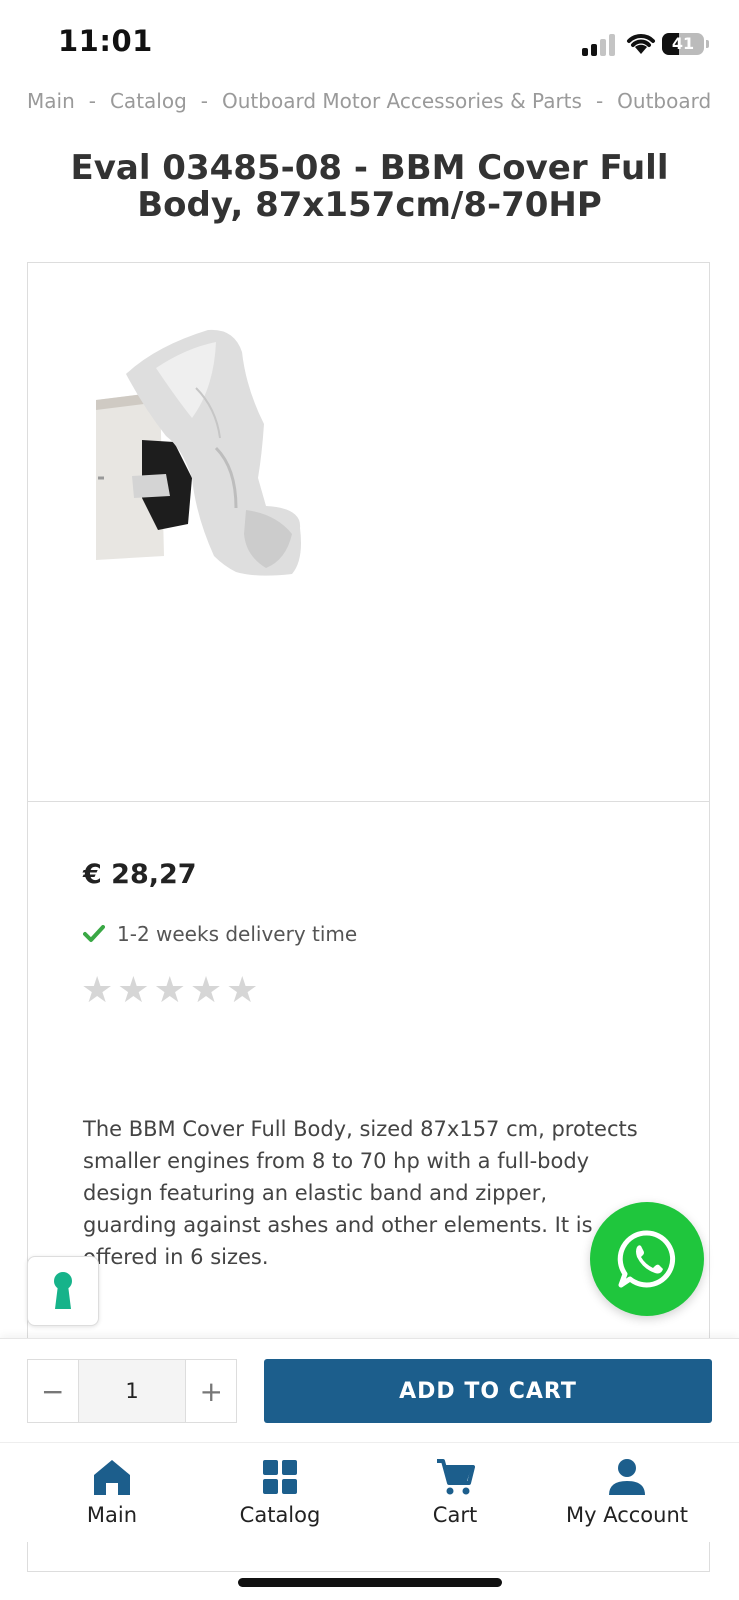  Describe the element at coordinates (370, 1582) in the screenshot. I see `home-indicator` at that location.